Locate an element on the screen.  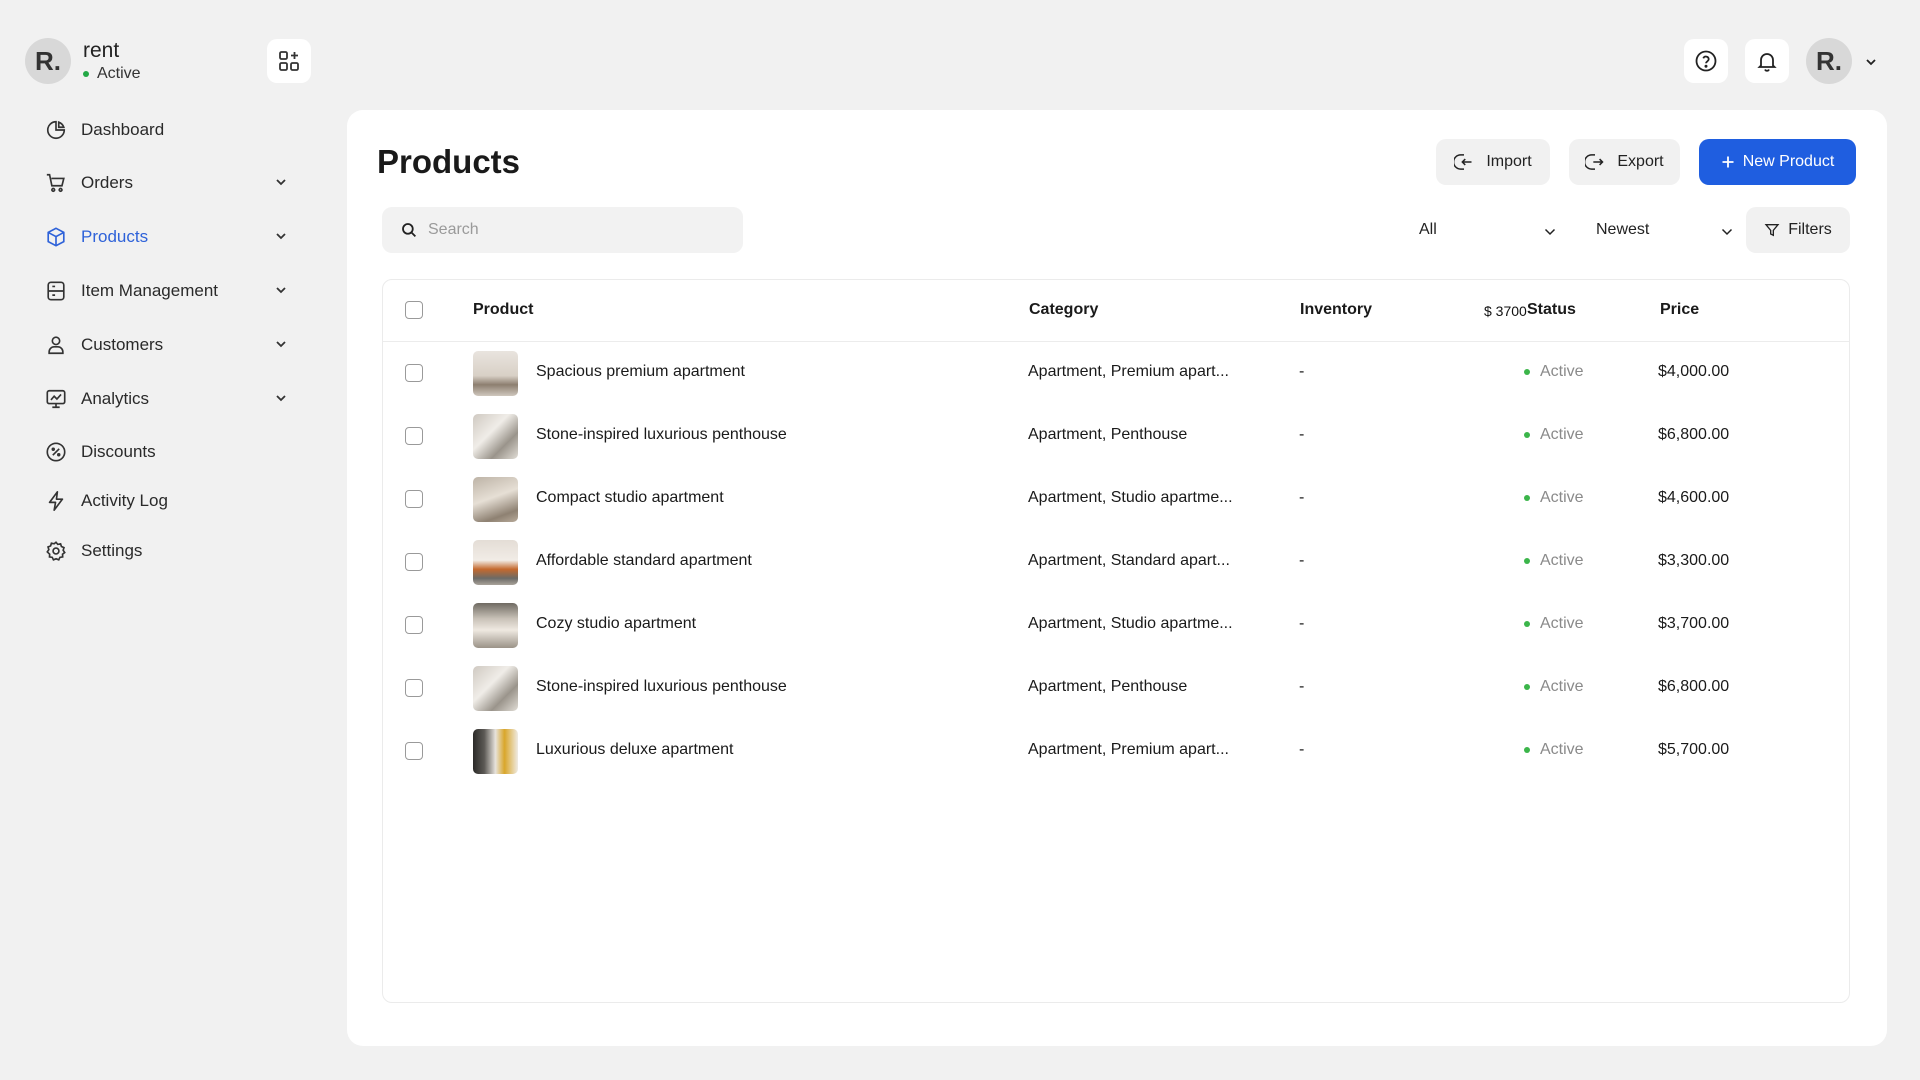
column-header-price: Price is located at coordinates (1679, 310).